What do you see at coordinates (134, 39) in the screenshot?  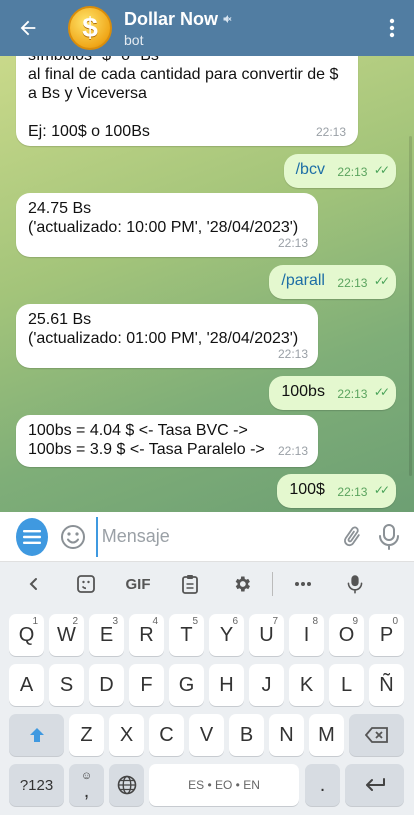 I see `chat-subtitle: bot` at bounding box center [134, 39].